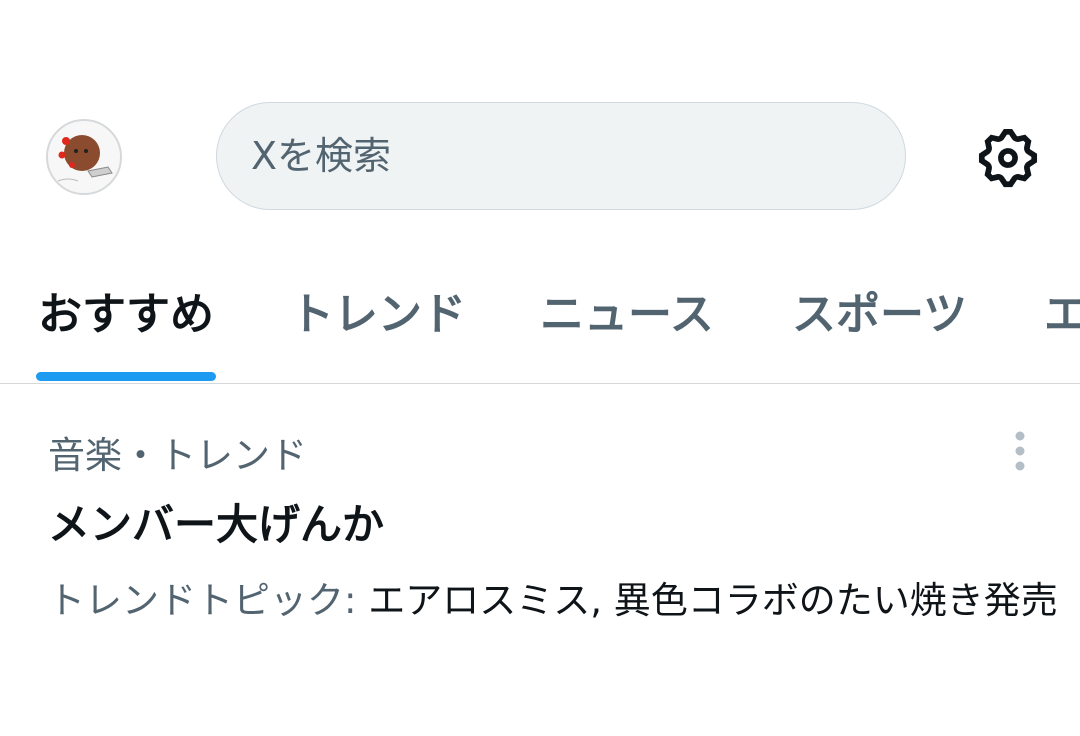 This screenshot has width=1080, height=736. Describe the element at coordinates (707, 600) in the screenshot. I see `trend-topic-value: エアロスミス, 異色コラボのたい焼き発売` at that location.